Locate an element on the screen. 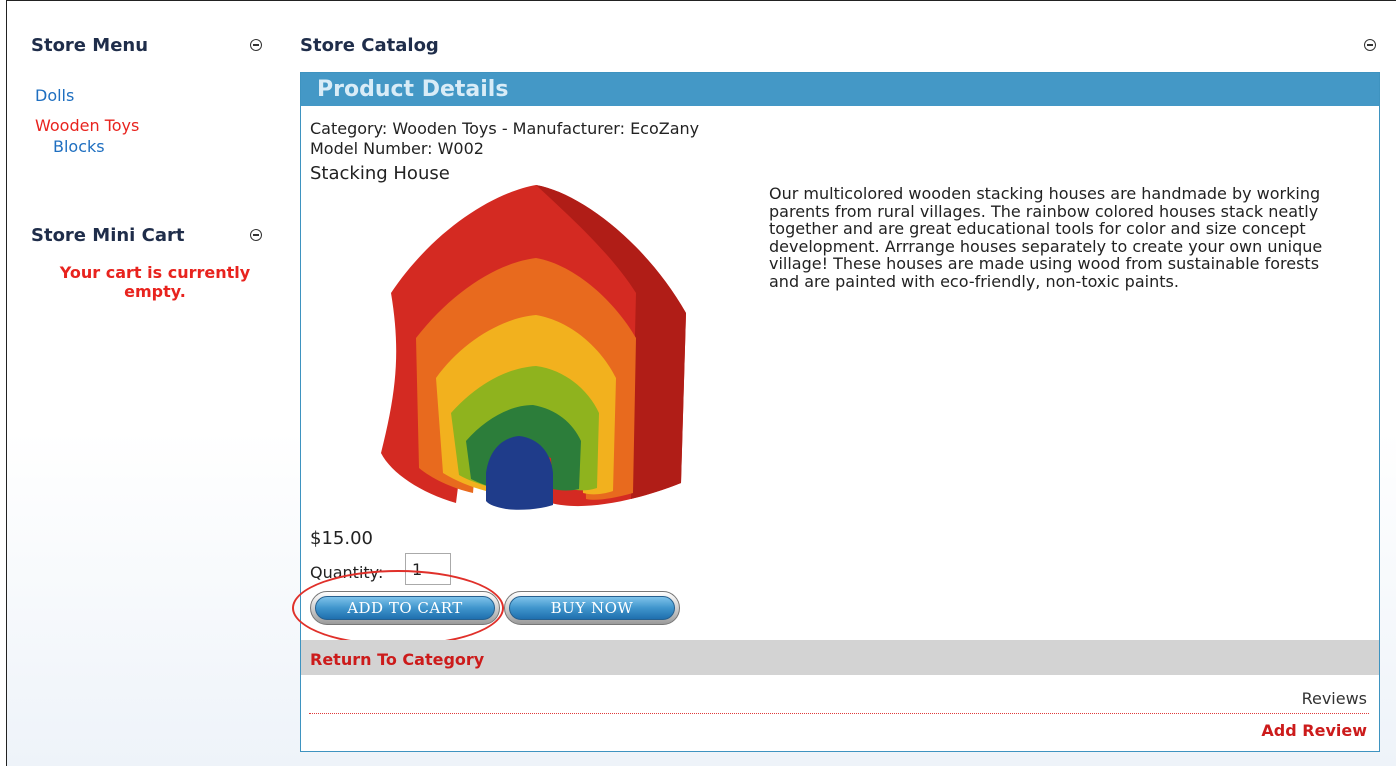 The height and width of the screenshot is (766, 1396). add-review-link: Add Review is located at coordinates (1314, 730).